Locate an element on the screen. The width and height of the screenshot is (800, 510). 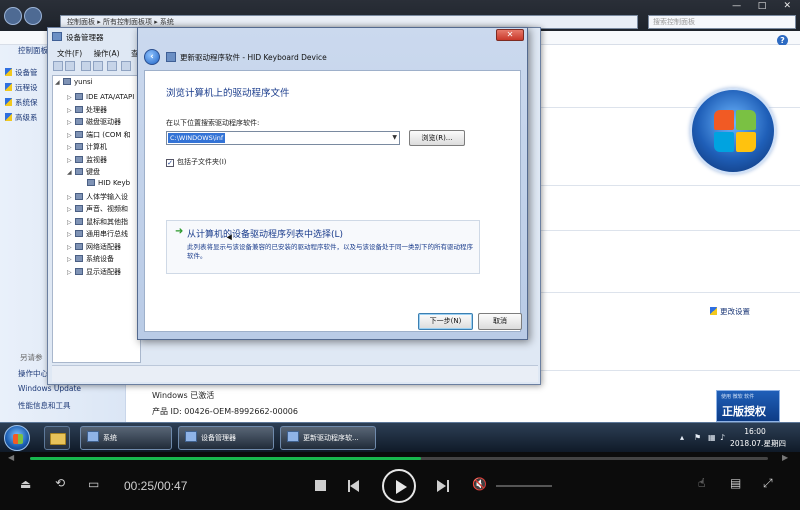
stop-button is located at coordinates (320, 485).